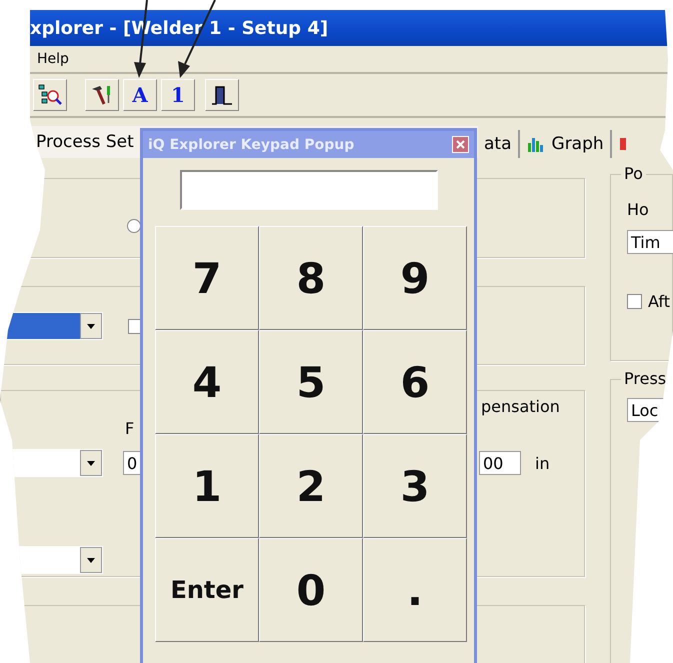  Describe the element at coordinates (309, 190) in the screenshot. I see `input-field` at that location.